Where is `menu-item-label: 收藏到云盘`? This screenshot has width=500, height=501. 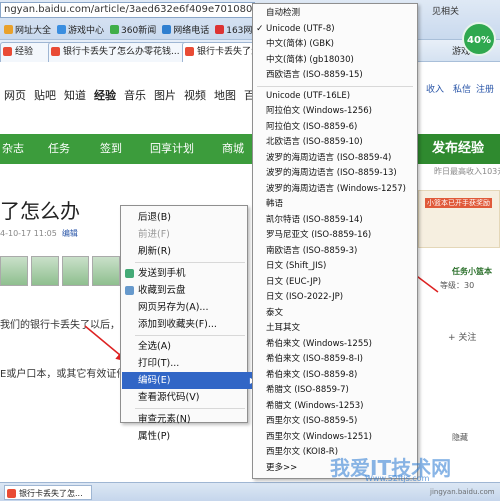 menu-item-label: 收藏到云盘 is located at coordinates (162, 290).